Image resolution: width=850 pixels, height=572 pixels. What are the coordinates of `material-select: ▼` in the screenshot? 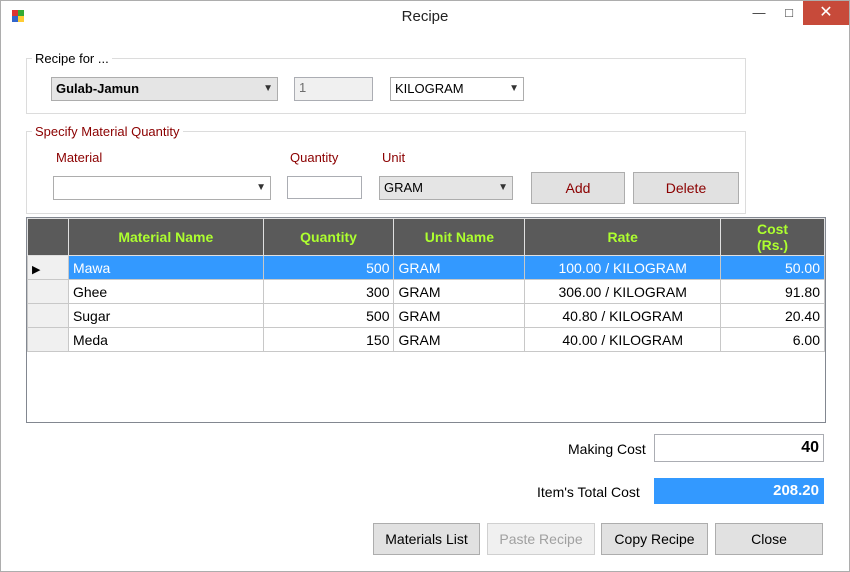 It's located at (162, 188).